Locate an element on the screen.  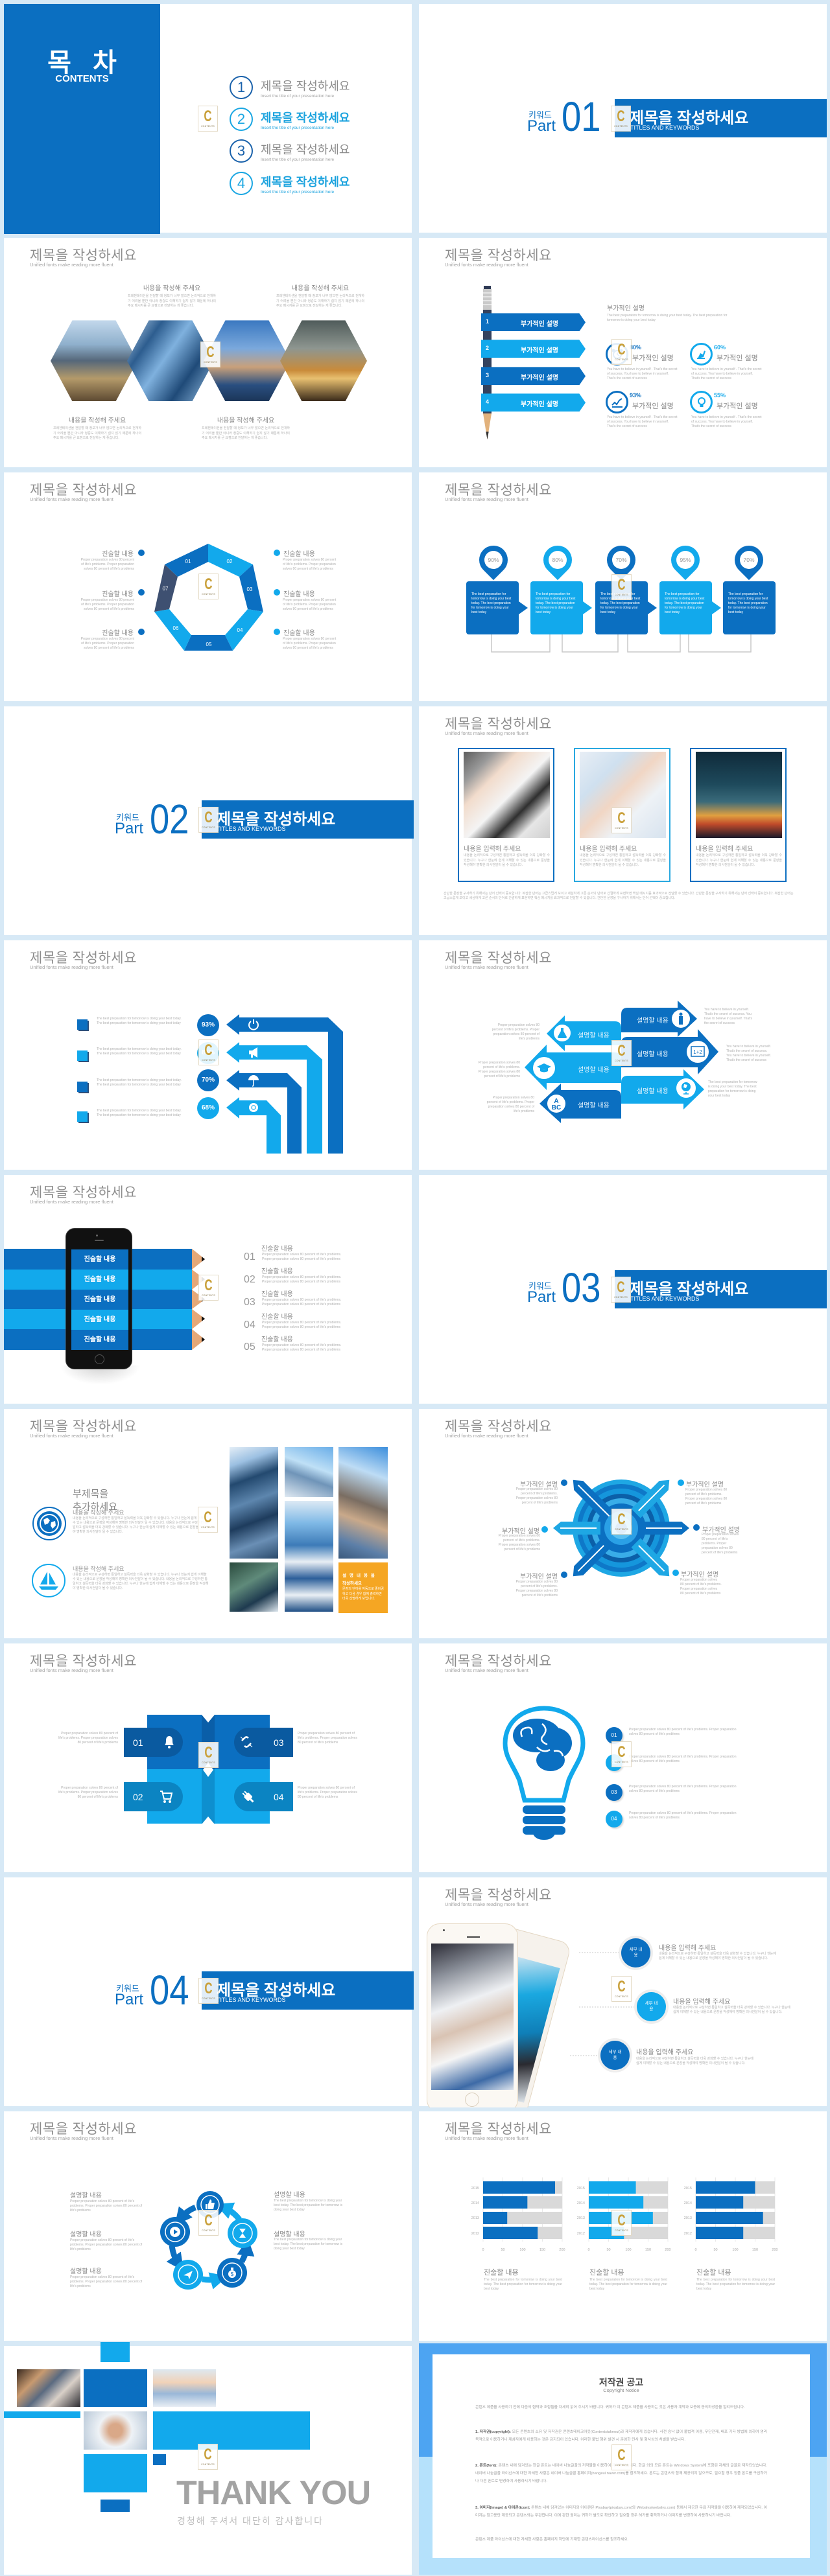
number-badge: 04 is located at coordinates (614, 1819).